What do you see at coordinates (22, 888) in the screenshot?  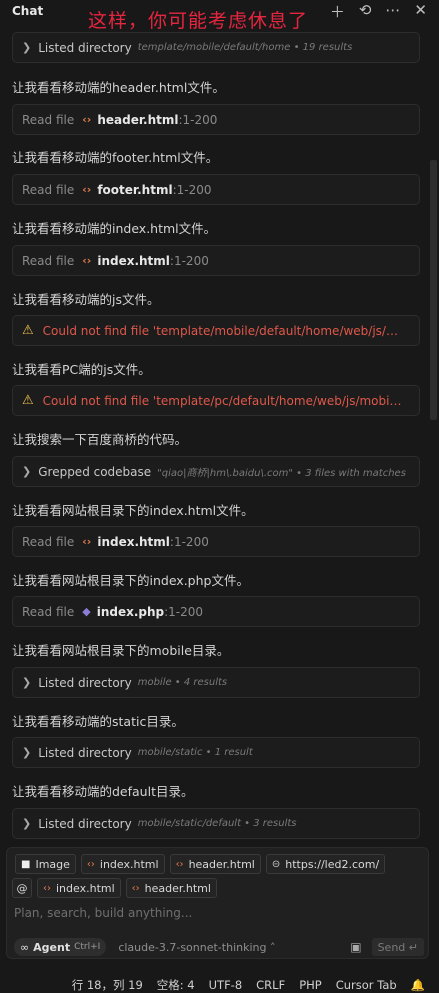 I see `add-context-button: @` at bounding box center [22, 888].